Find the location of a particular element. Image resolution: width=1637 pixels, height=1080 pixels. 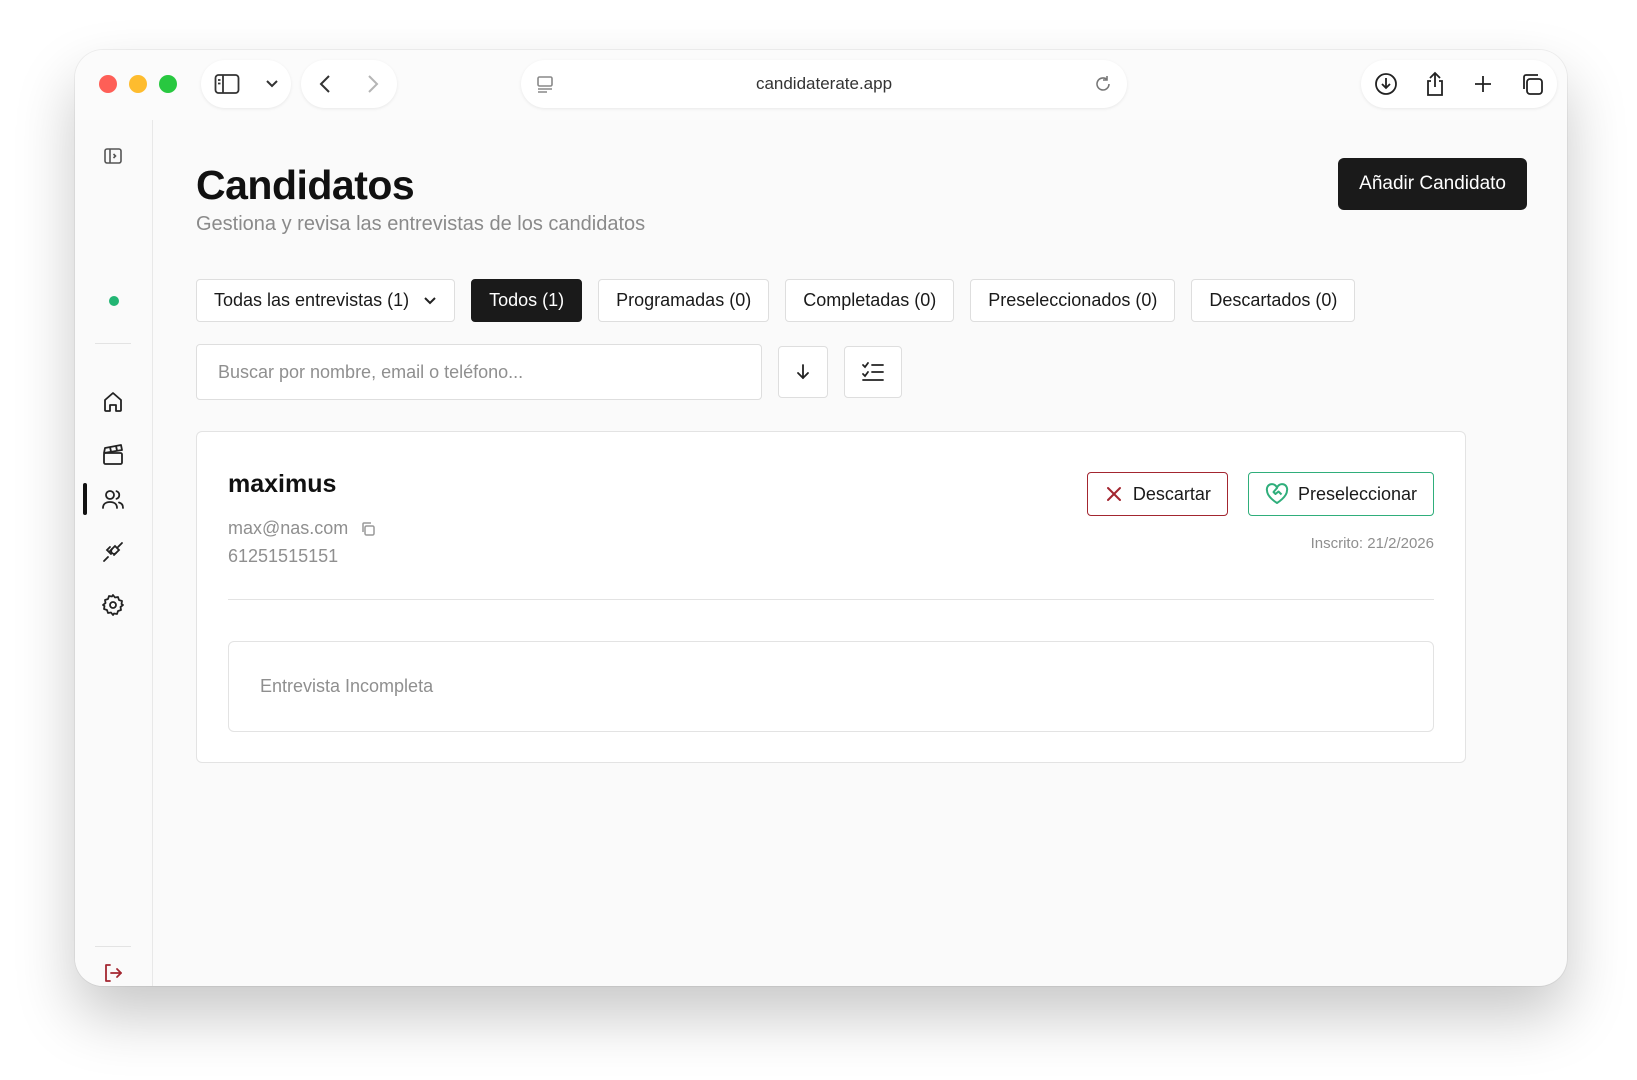

candidate-email: max@nas.com is located at coordinates (288, 528).